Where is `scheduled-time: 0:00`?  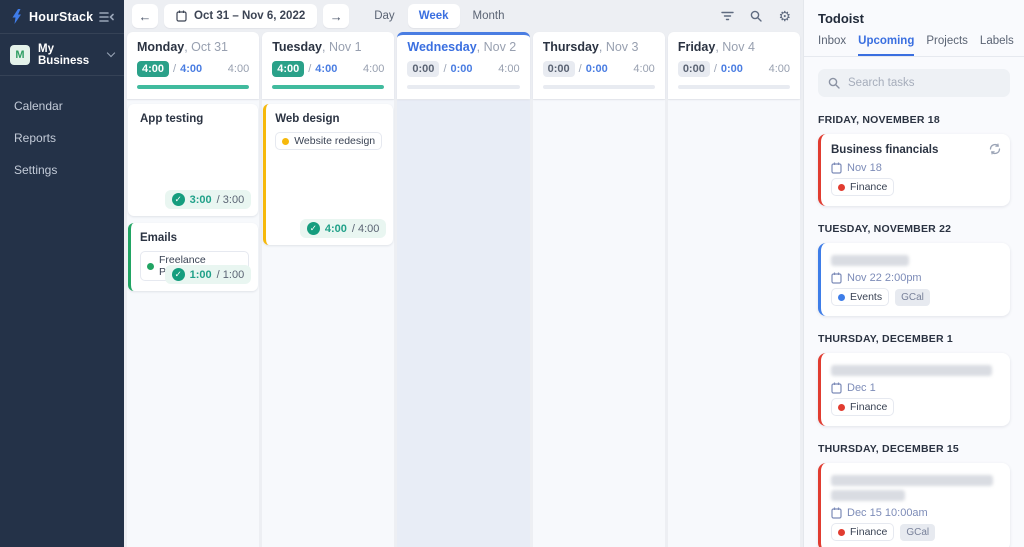
scheduled-time: 0:00 is located at coordinates (596, 69).